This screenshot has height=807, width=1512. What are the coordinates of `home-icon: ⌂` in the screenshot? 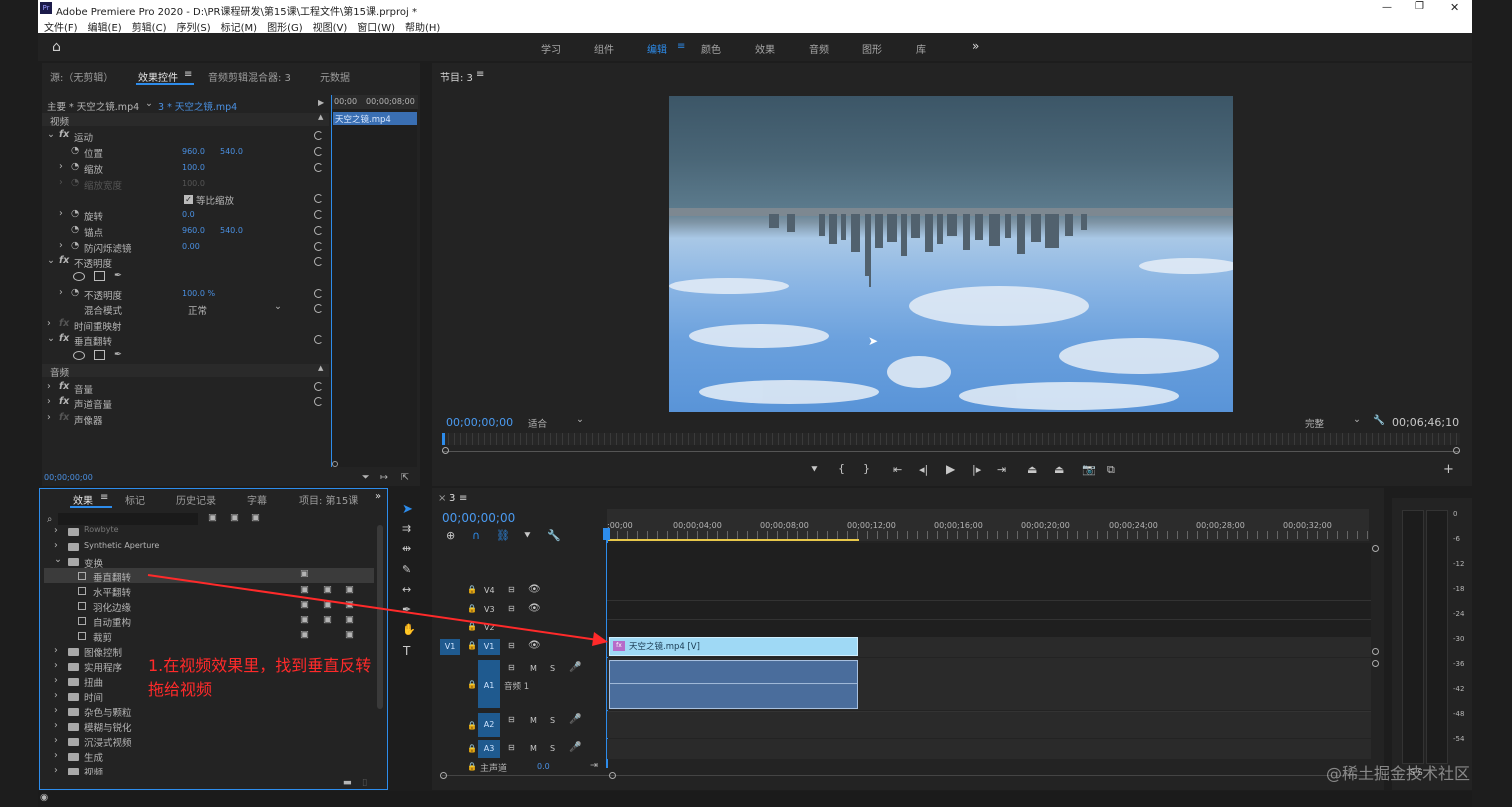 It's located at (56, 47).